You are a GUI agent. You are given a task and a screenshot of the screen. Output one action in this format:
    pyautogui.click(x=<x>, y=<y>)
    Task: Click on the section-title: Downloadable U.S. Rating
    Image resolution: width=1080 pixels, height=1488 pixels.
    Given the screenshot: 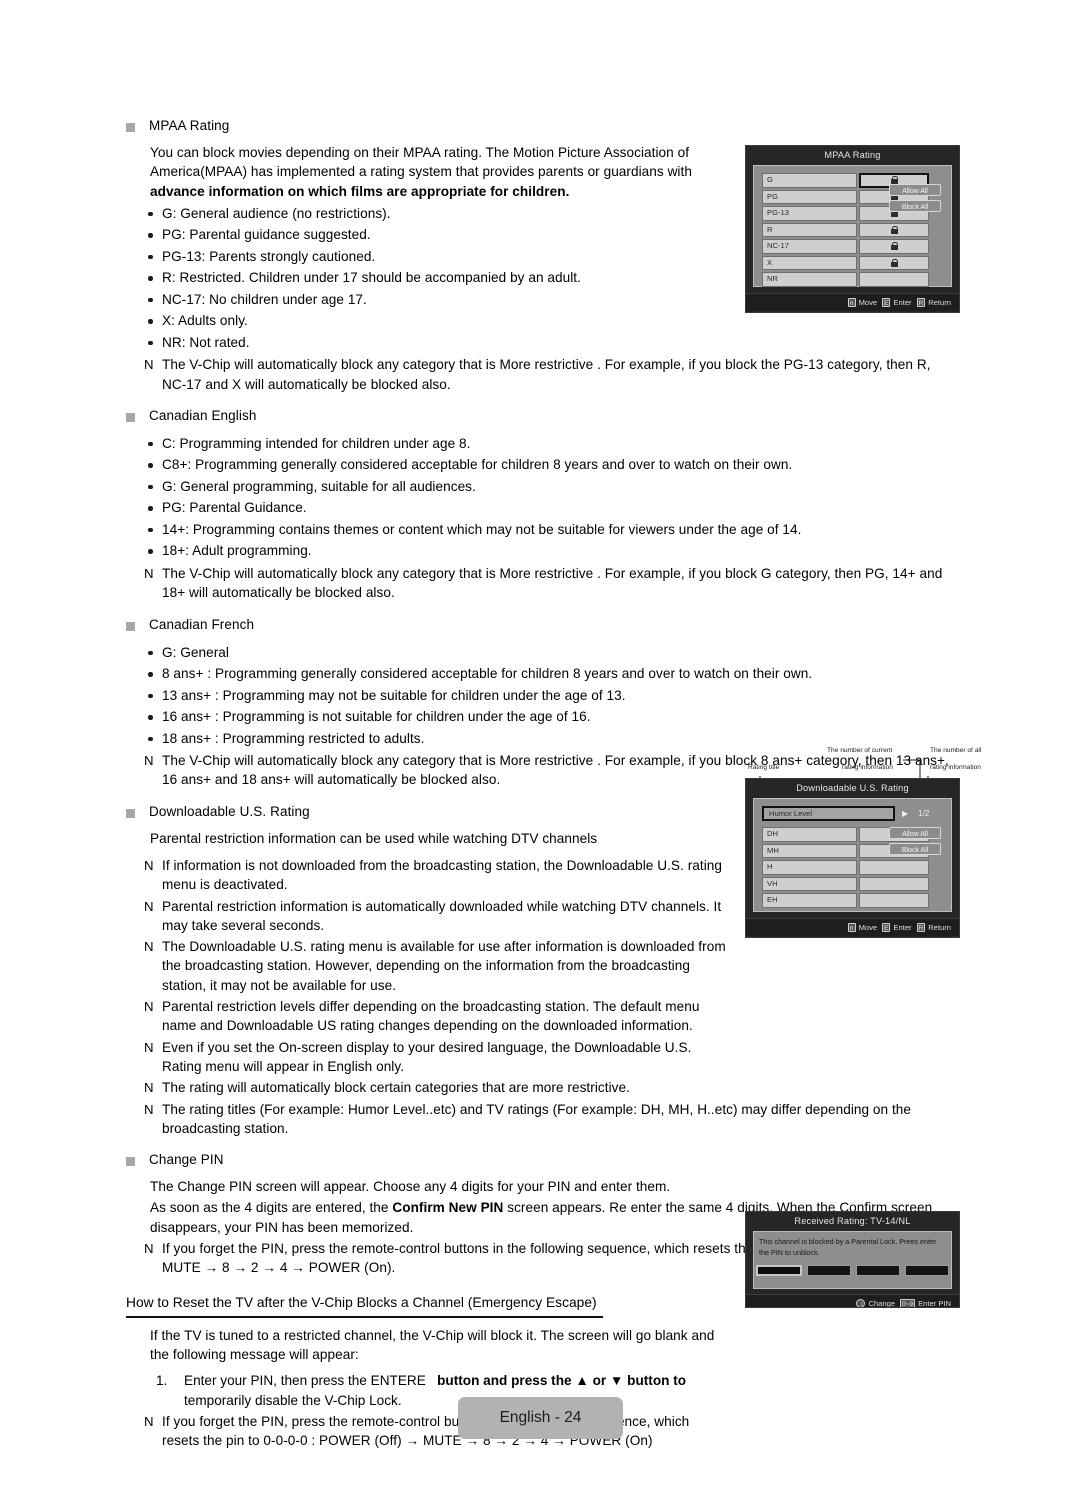 What is the action you would take?
    pyautogui.click(x=229, y=811)
    